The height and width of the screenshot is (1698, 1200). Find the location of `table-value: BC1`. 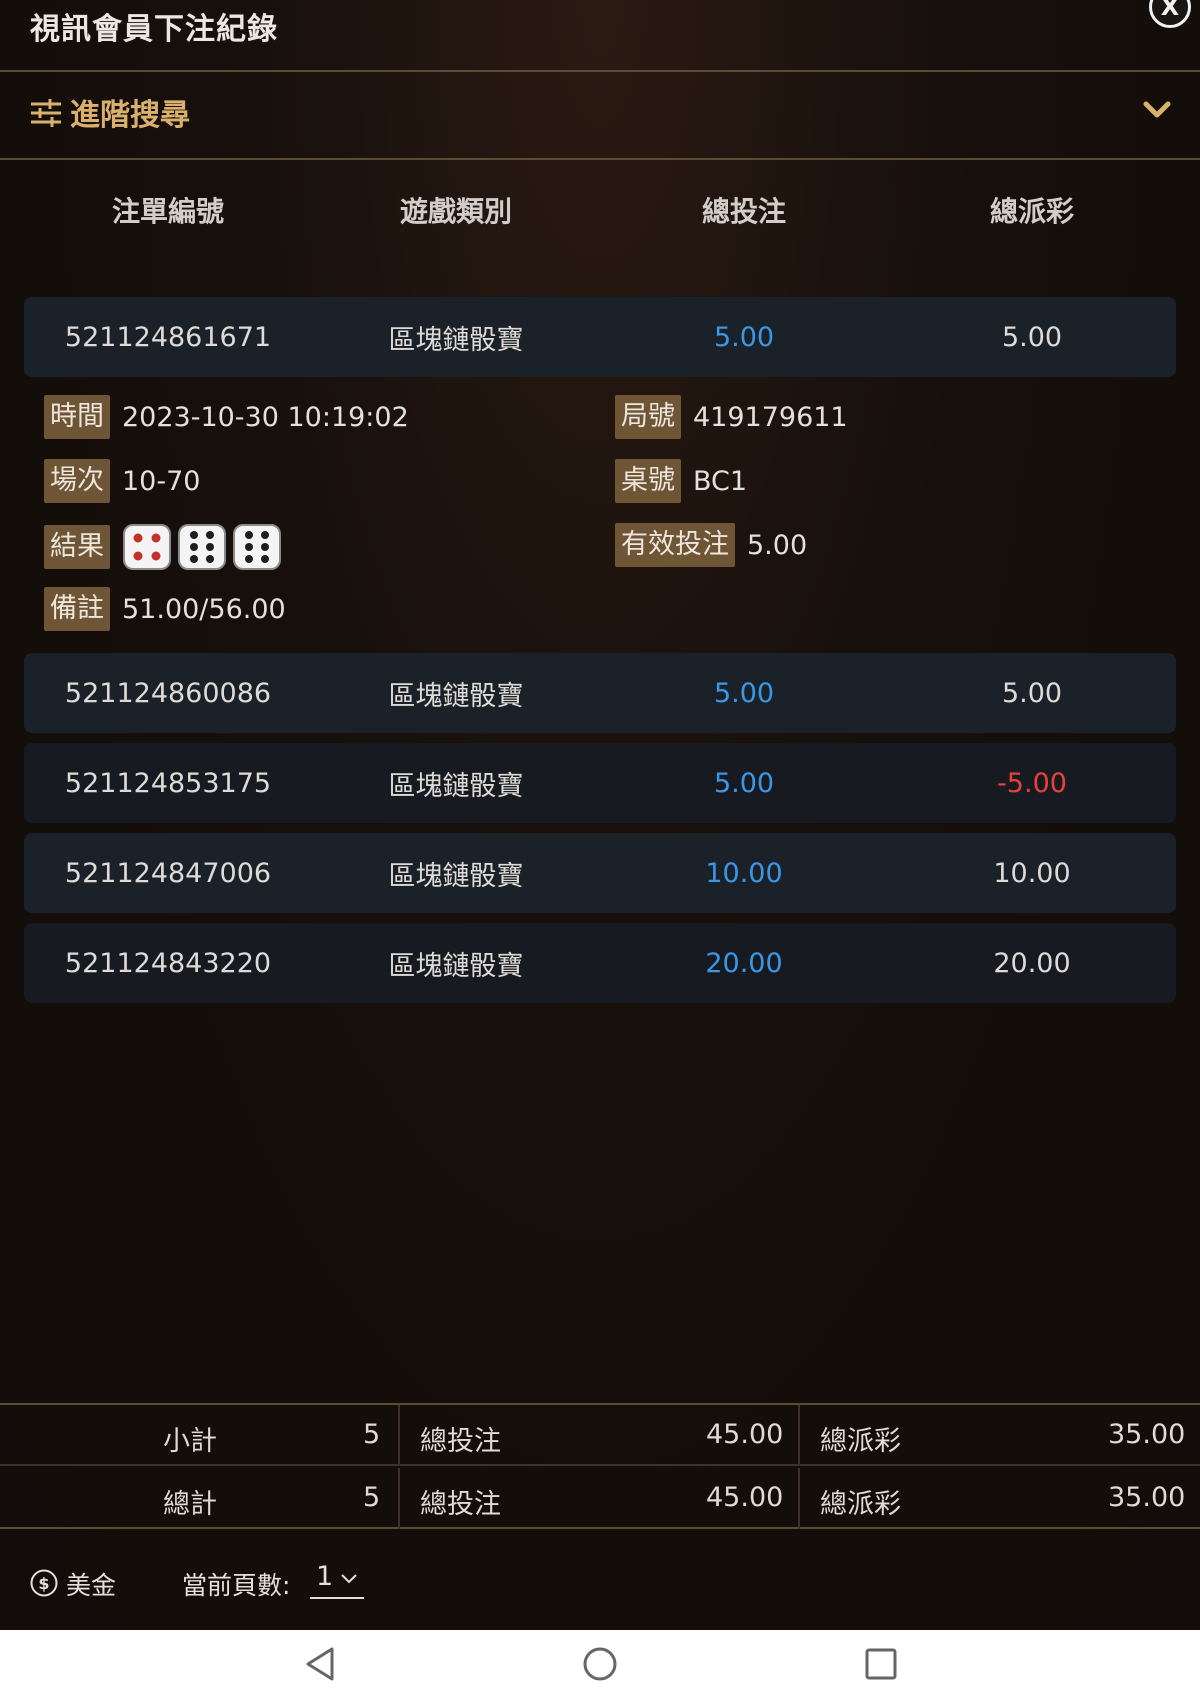

table-value: BC1 is located at coordinates (720, 481).